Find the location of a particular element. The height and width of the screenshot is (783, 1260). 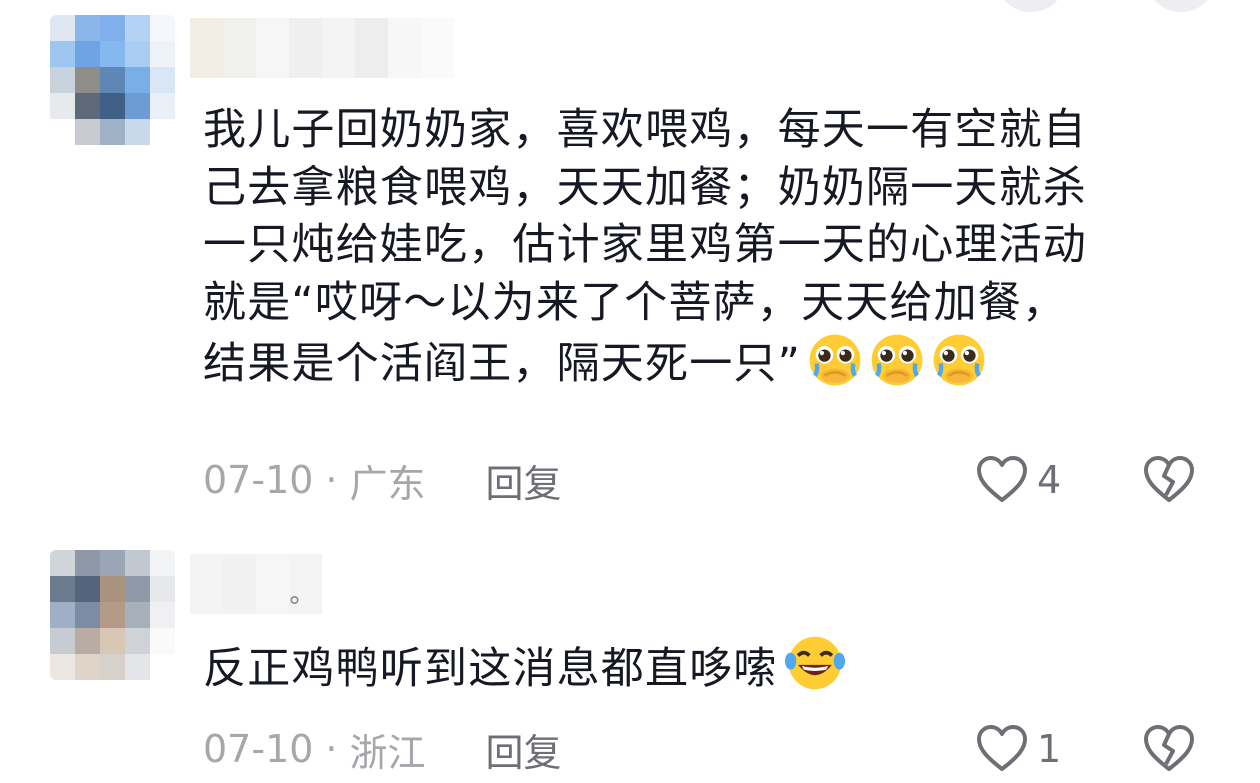

comment-text: 反正鸡鸭听到这消息都直哆嗦 is located at coordinates (708, 666).